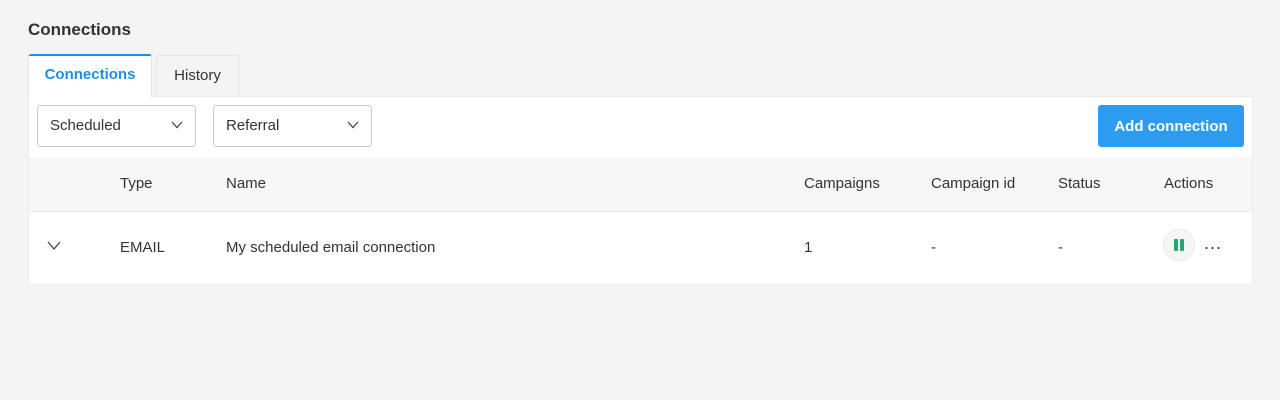 Image resolution: width=1280 pixels, height=400 pixels. Describe the element at coordinates (1189, 183) in the screenshot. I see `column-header-actions: Actions` at that location.